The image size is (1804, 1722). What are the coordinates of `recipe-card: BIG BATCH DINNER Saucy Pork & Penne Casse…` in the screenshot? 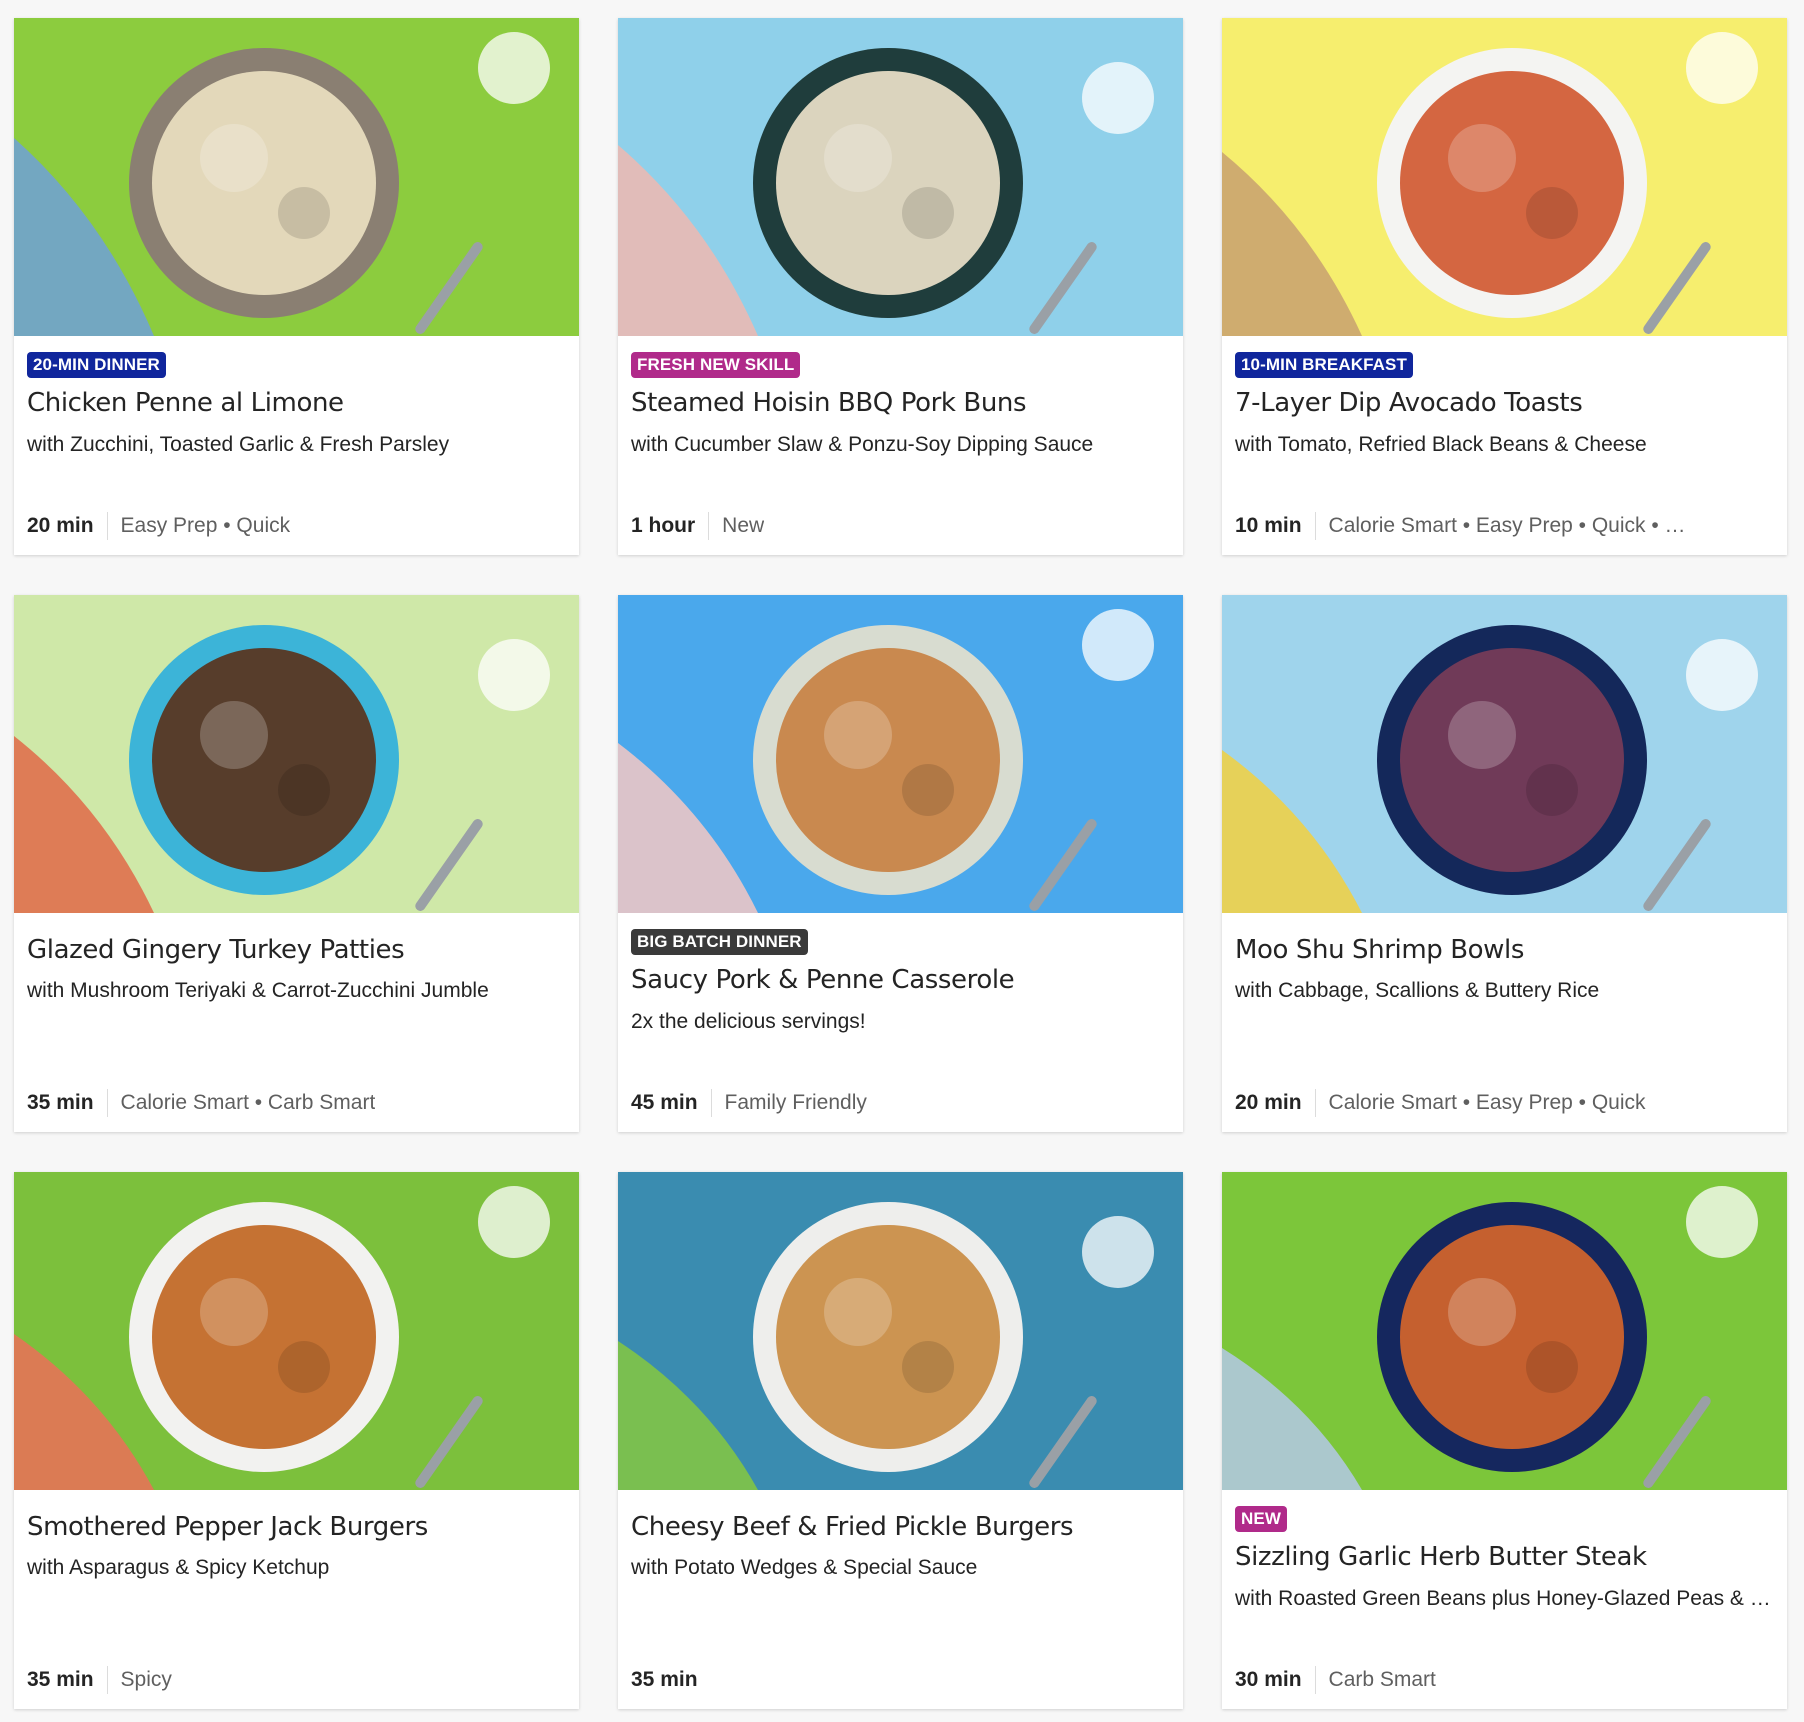 It's located at (900, 863).